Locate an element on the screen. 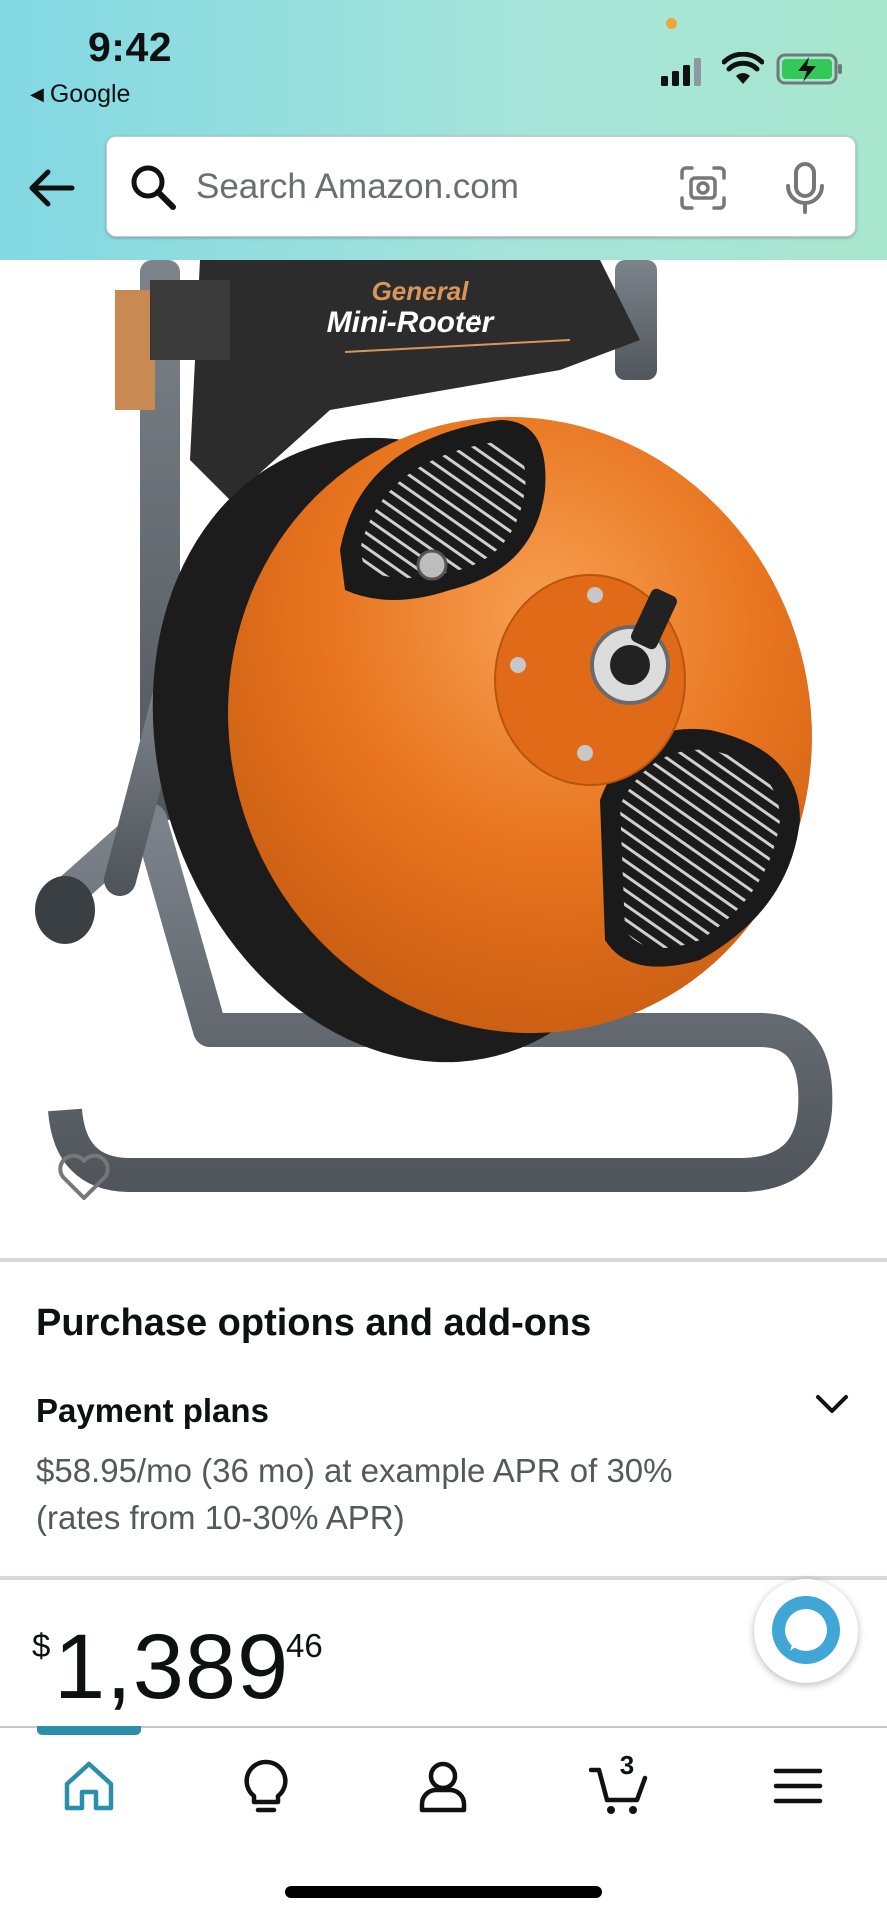  alexa-icon is located at coordinates (806, 1630).